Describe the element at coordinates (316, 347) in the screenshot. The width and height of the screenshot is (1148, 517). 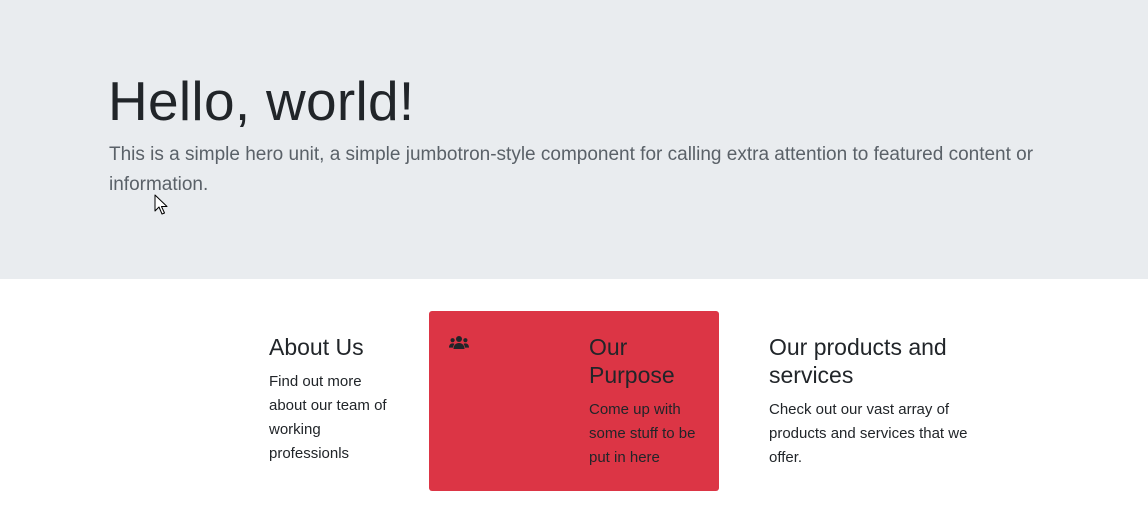
I see `about-us-title: About Us` at that location.